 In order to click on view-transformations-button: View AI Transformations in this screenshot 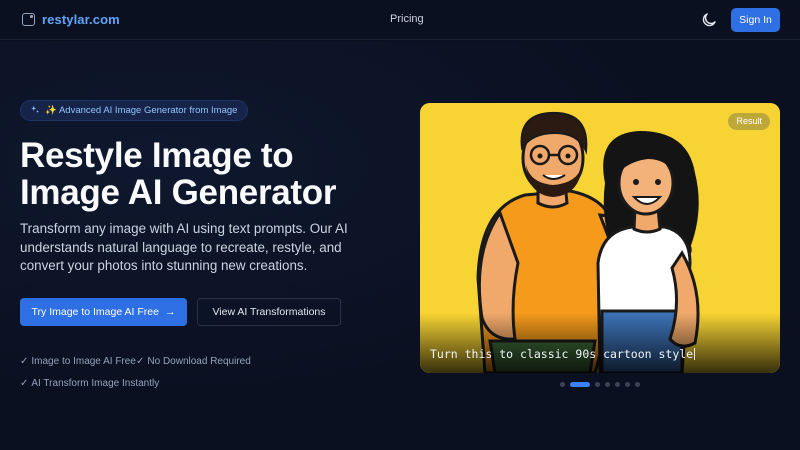, I will do `click(269, 312)`.